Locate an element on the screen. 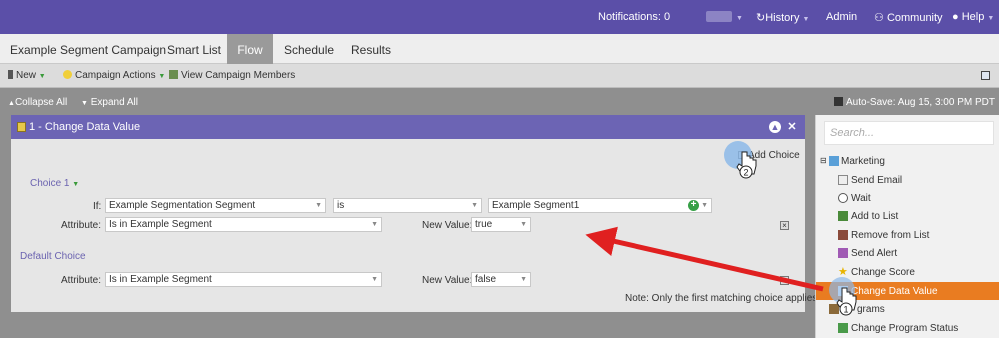 This screenshot has width=999, height=338. annotation-overlay: 2 1 is located at coordinates (721, 228).